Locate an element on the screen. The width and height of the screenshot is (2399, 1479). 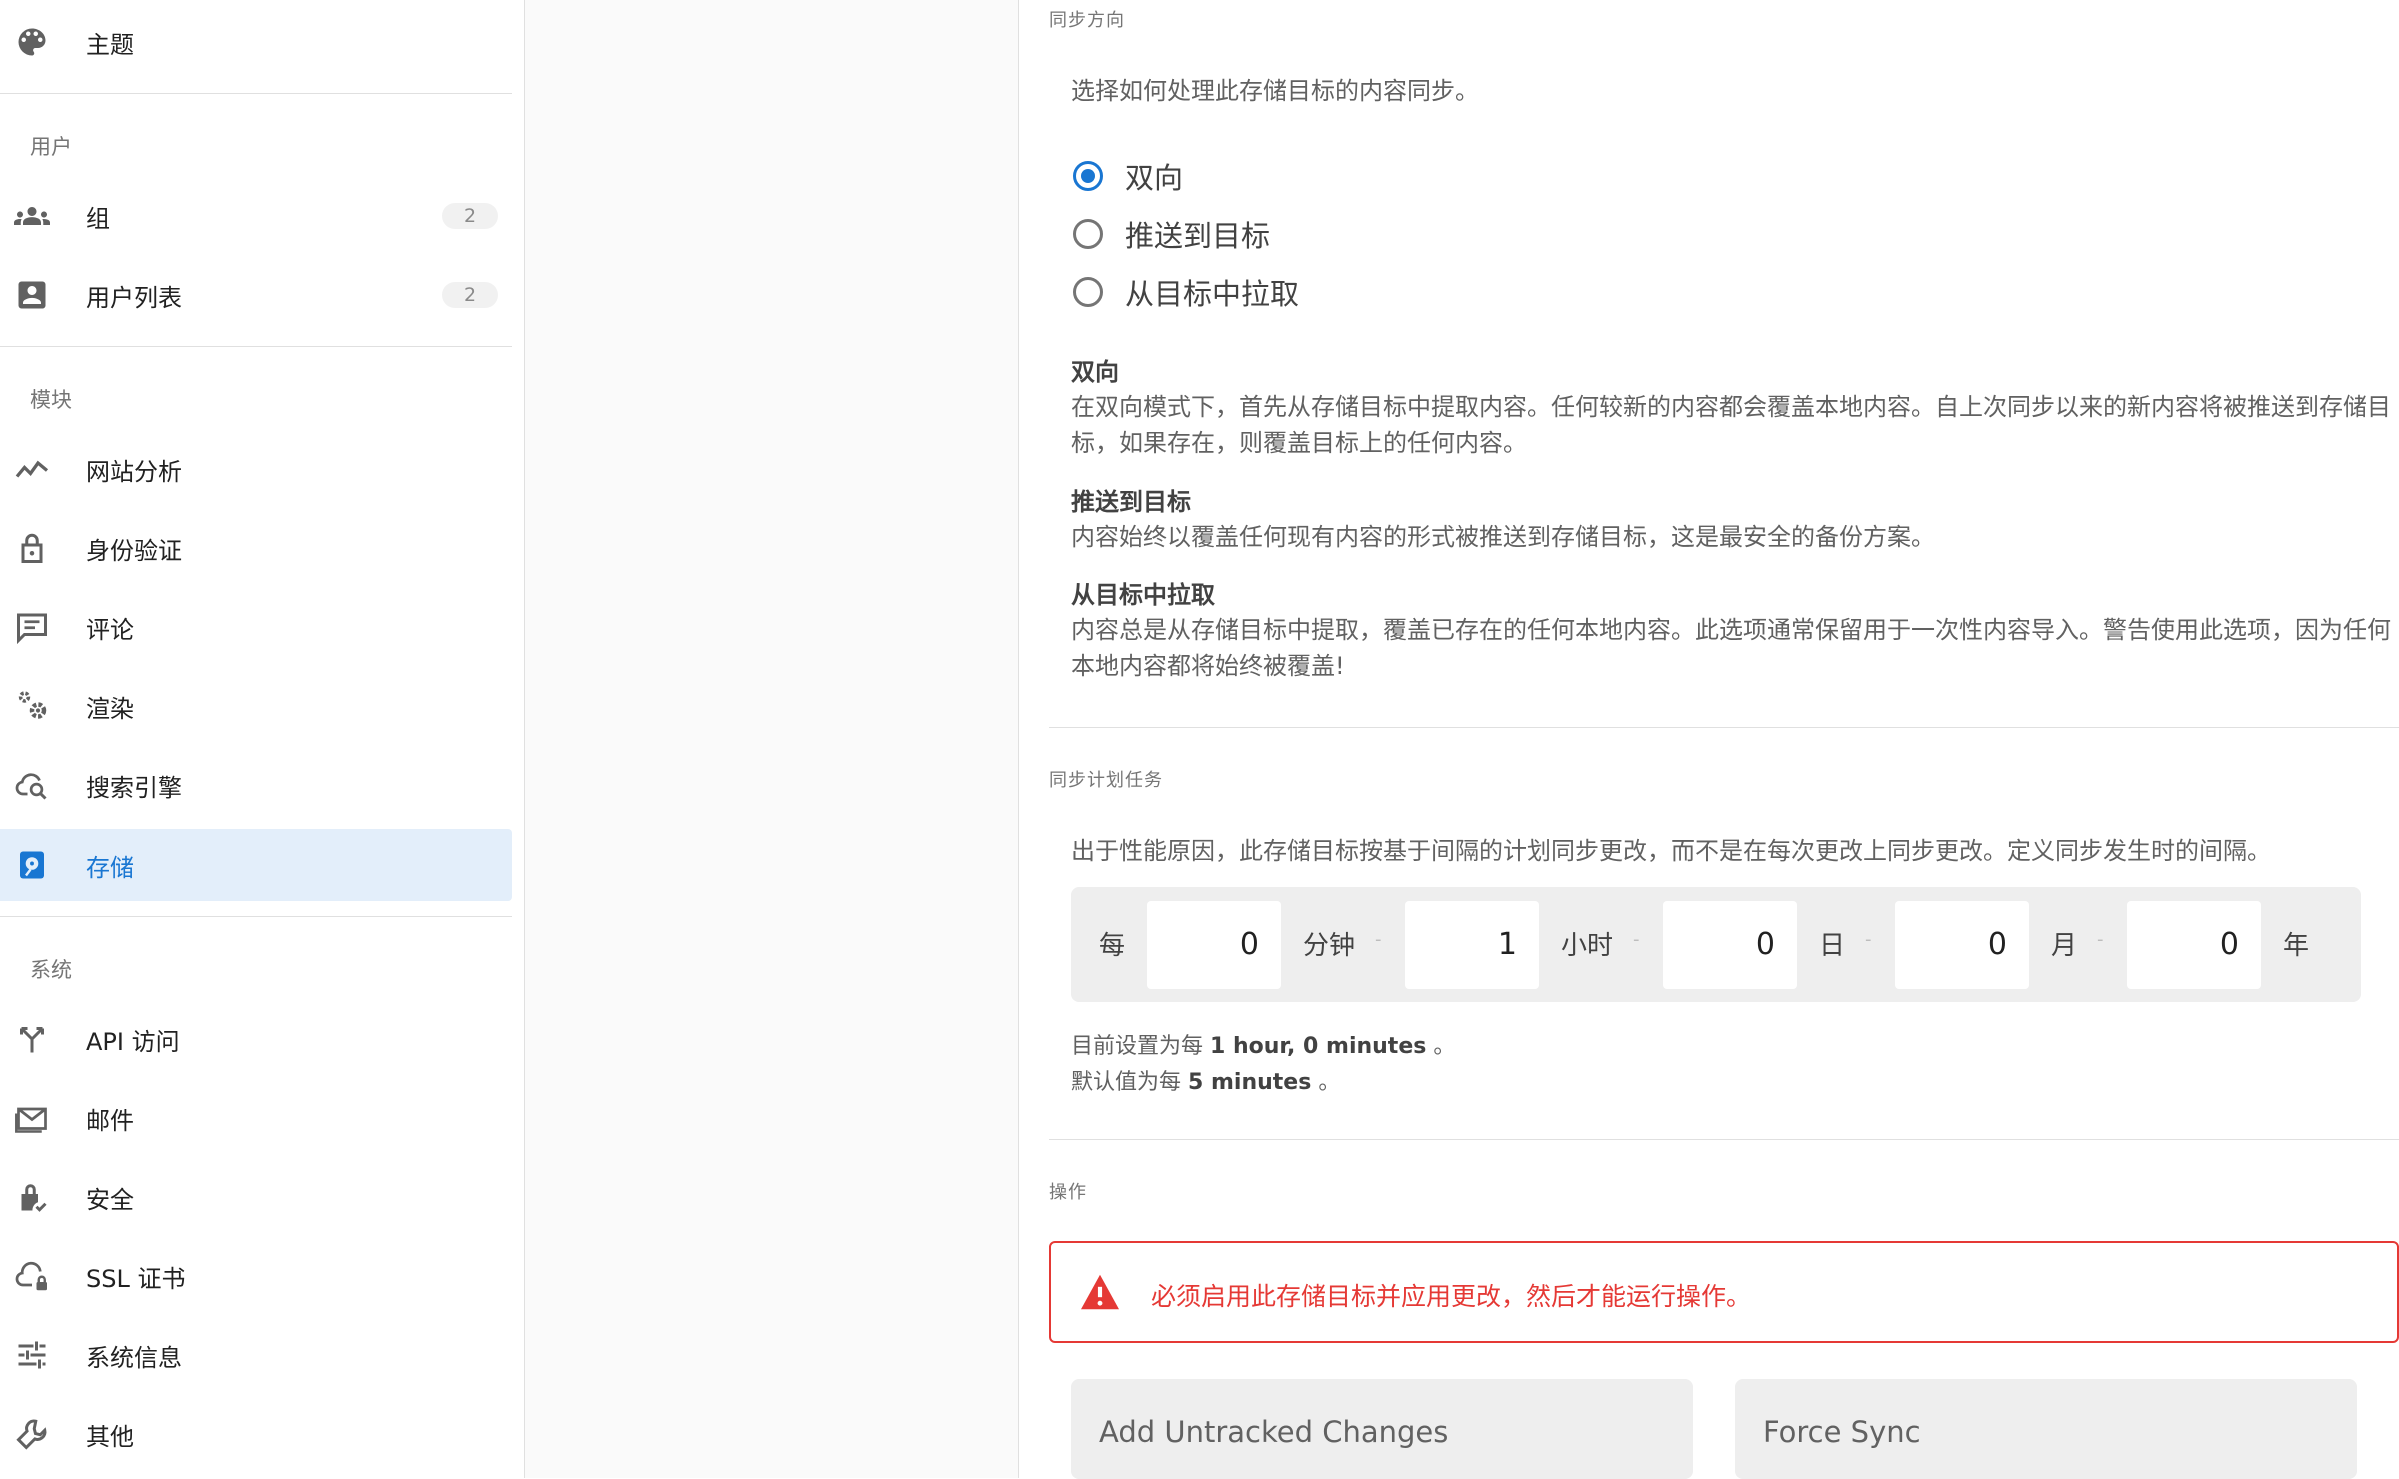
gears-icon is located at coordinates (32, 706).